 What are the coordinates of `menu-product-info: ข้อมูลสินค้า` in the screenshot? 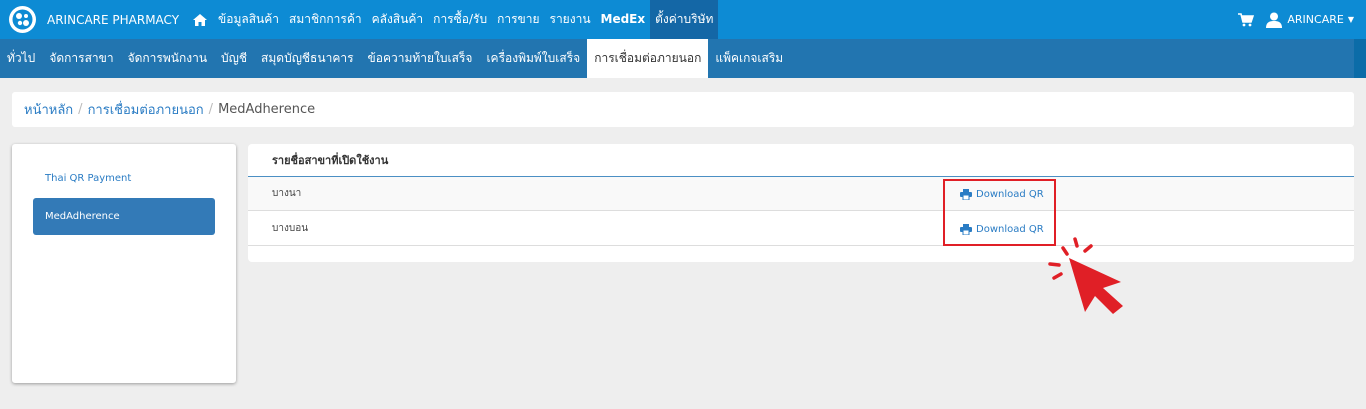 It's located at (248, 19).